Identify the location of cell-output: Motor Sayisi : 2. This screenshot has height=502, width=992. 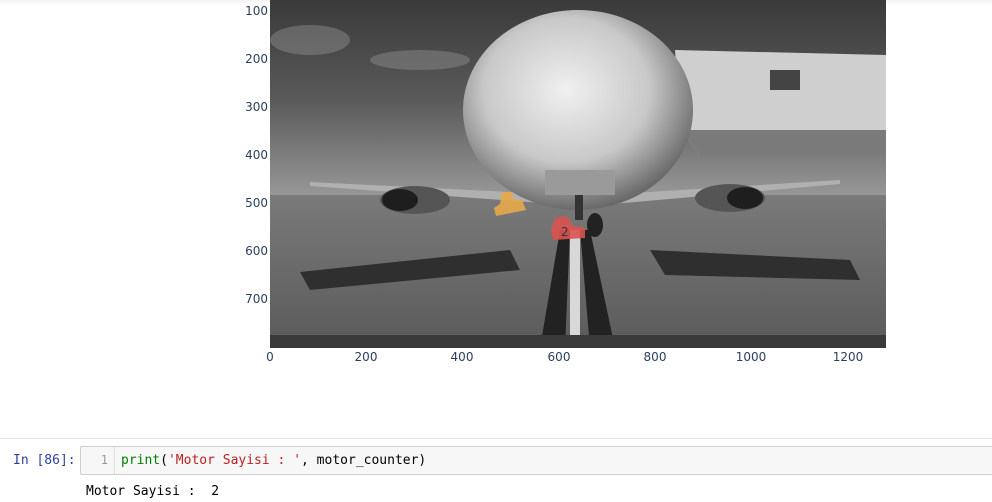
(153, 491).